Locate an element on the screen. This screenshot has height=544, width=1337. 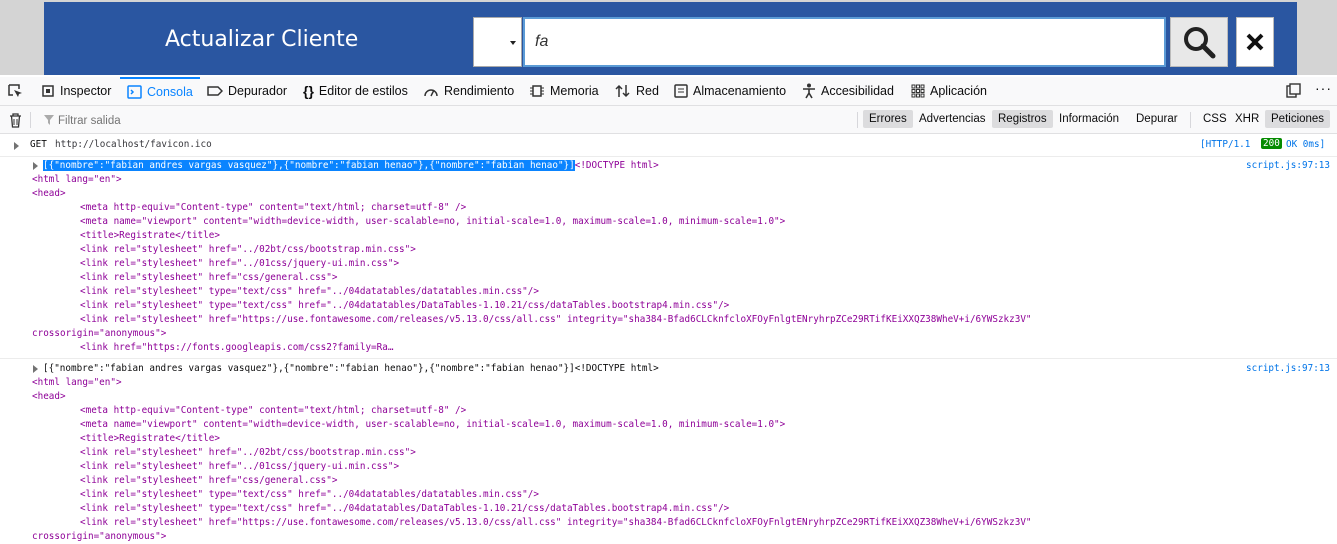
tab-label: Rendimiento is located at coordinates (479, 91).